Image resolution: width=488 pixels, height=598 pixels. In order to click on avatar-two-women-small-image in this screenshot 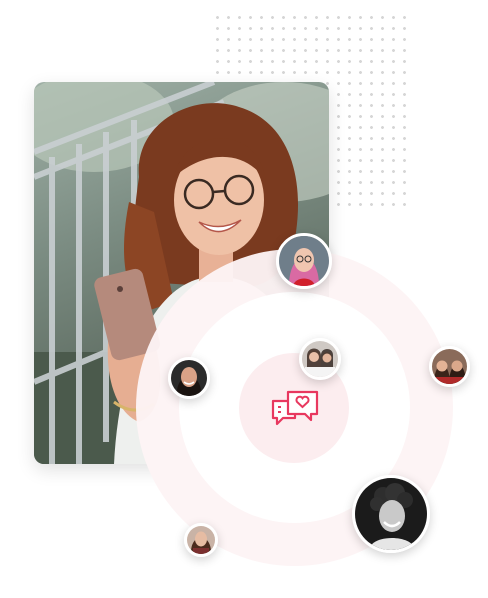, I will do `click(320, 359)`.